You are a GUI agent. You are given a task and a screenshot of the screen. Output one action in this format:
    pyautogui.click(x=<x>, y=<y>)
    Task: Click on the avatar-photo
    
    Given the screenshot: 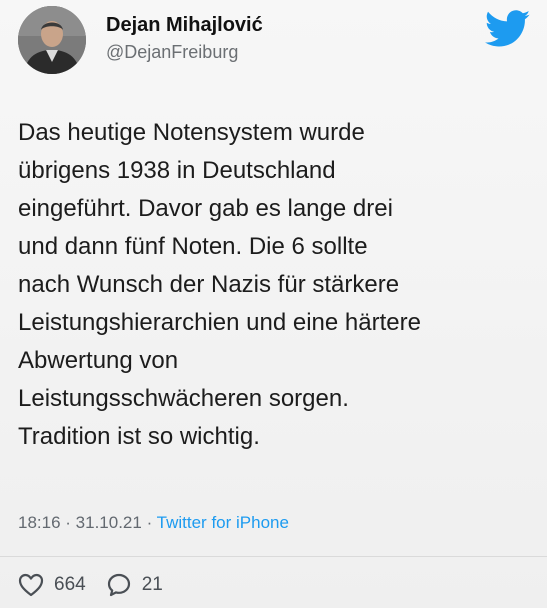 What is the action you would take?
    pyautogui.click(x=52, y=40)
    